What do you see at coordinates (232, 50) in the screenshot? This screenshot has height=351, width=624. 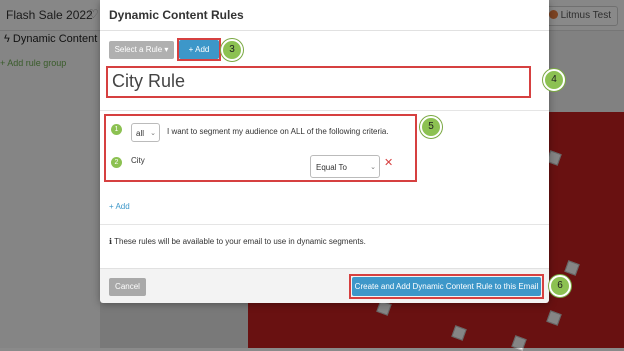 I see `callout-3: 3` at bounding box center [232, 50].